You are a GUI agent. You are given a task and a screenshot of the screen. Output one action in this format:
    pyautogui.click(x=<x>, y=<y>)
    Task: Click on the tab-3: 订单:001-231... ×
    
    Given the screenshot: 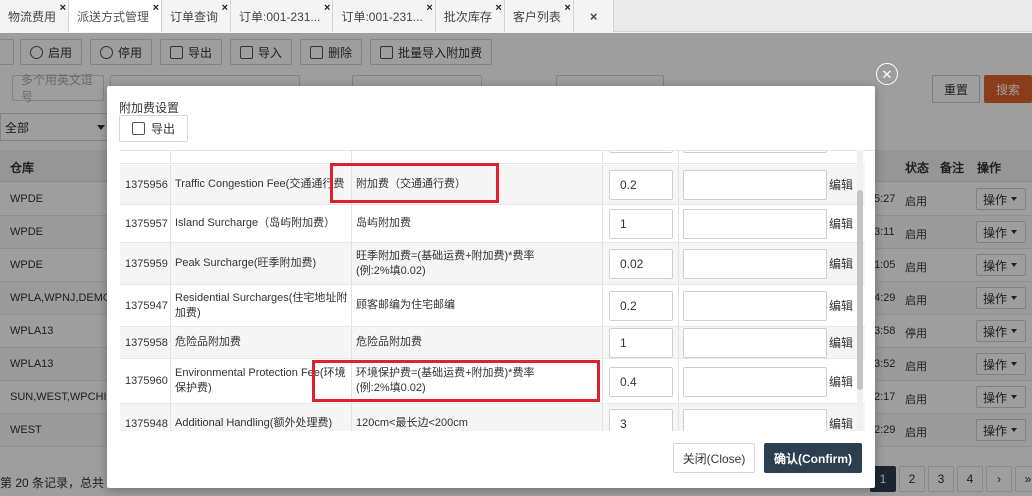 What is the action you would take?
    pyautogui.click(x=282, y=16)
    